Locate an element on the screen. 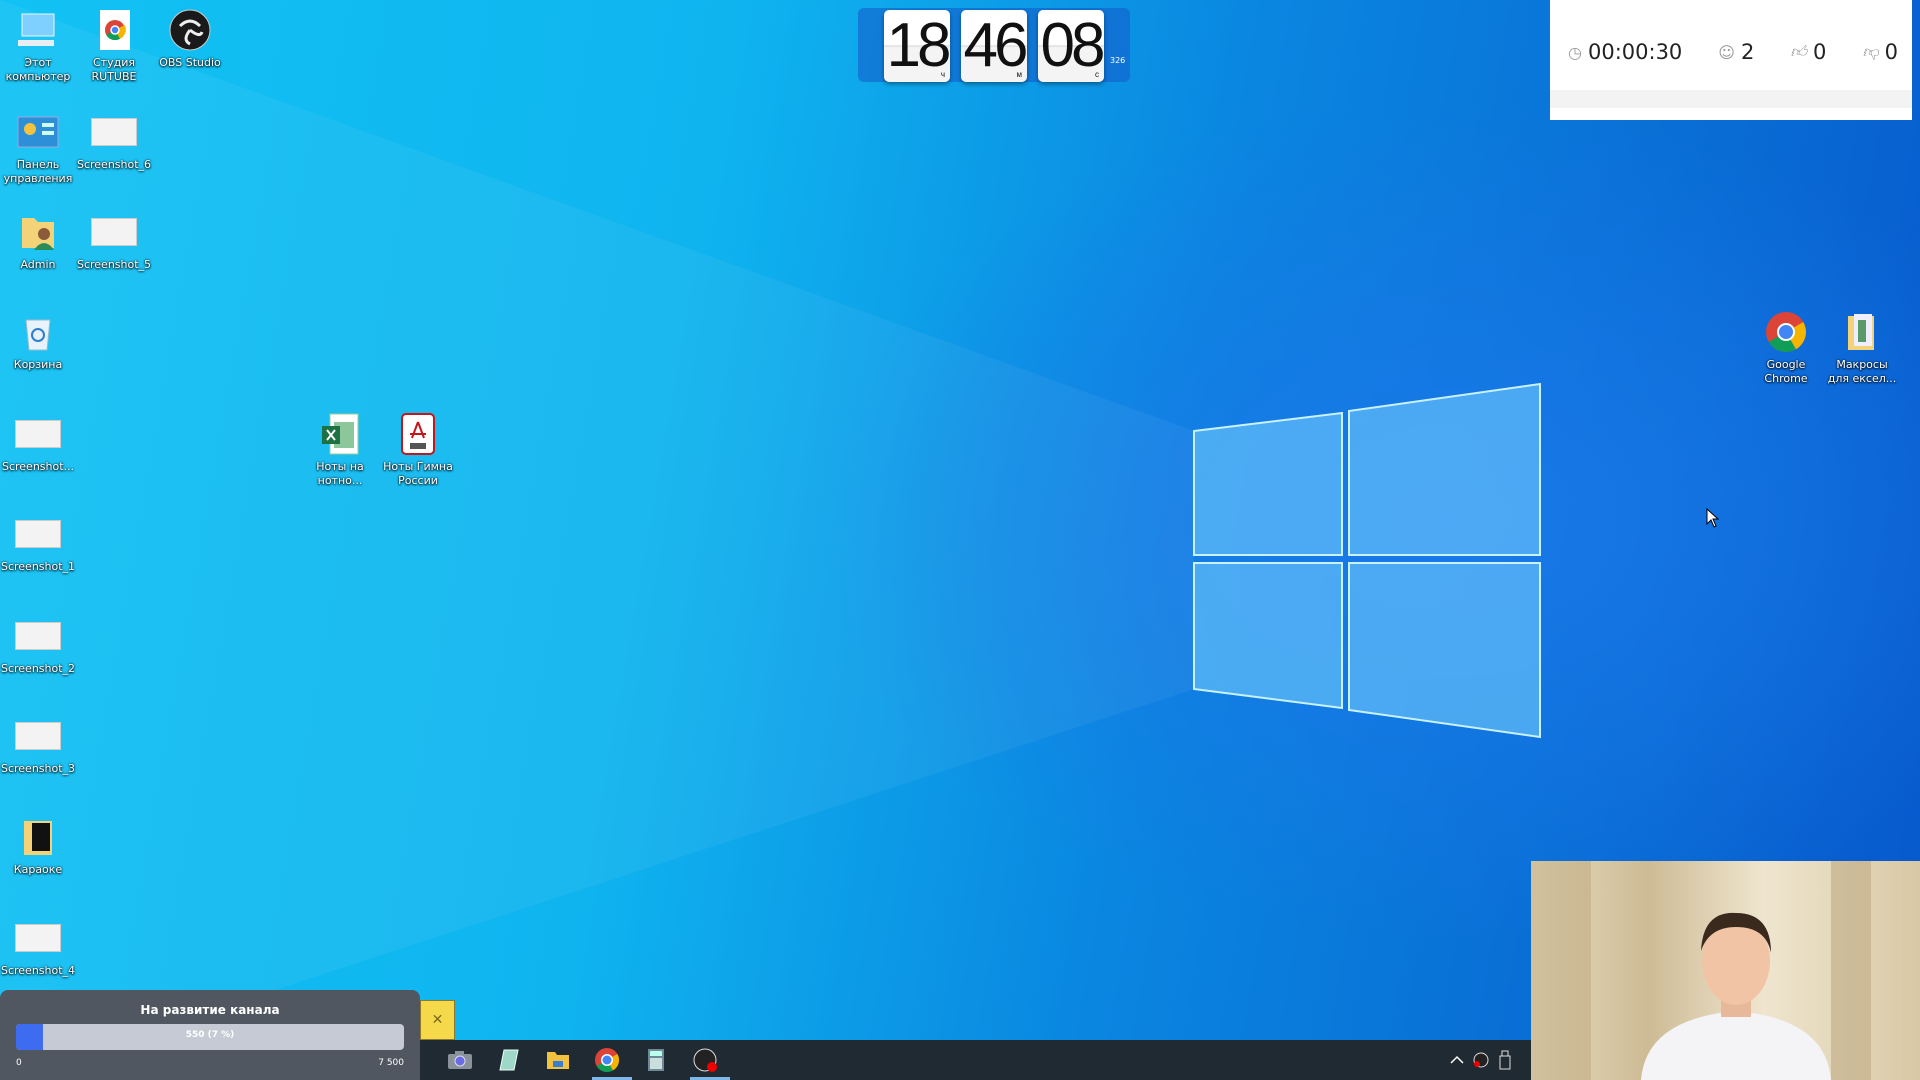 The image size is (1920, 1080). computer-icon is located at coordinates (38, 30).